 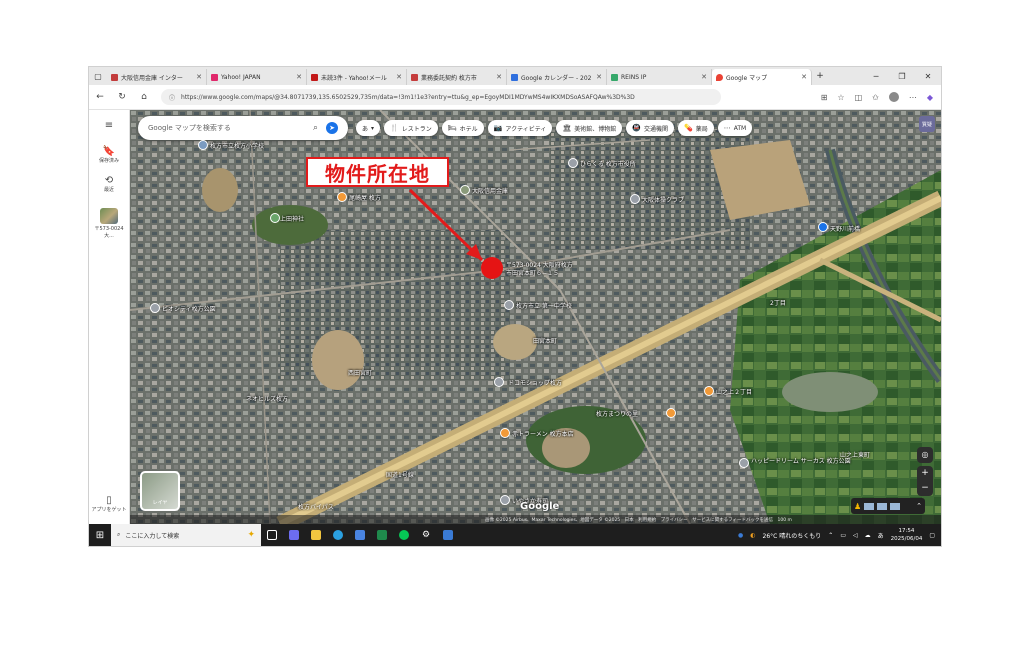 I want to click on remote-desktop-icon, so click(x=448, y=535).